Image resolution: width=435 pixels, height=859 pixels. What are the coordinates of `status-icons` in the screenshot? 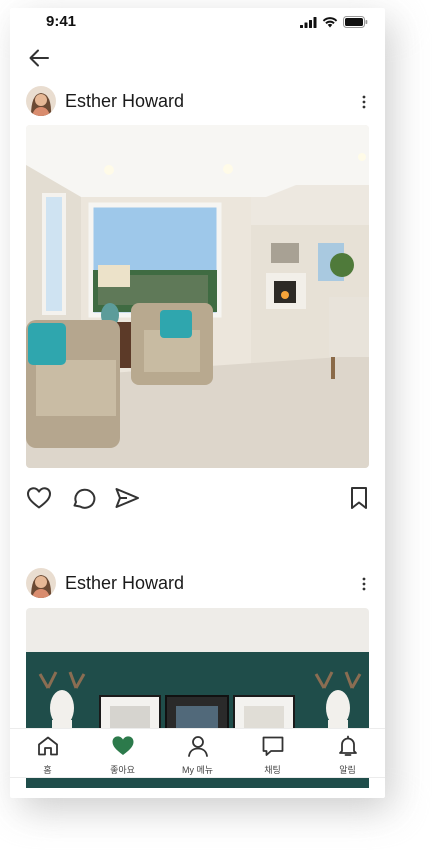 It's located at (334, 22).